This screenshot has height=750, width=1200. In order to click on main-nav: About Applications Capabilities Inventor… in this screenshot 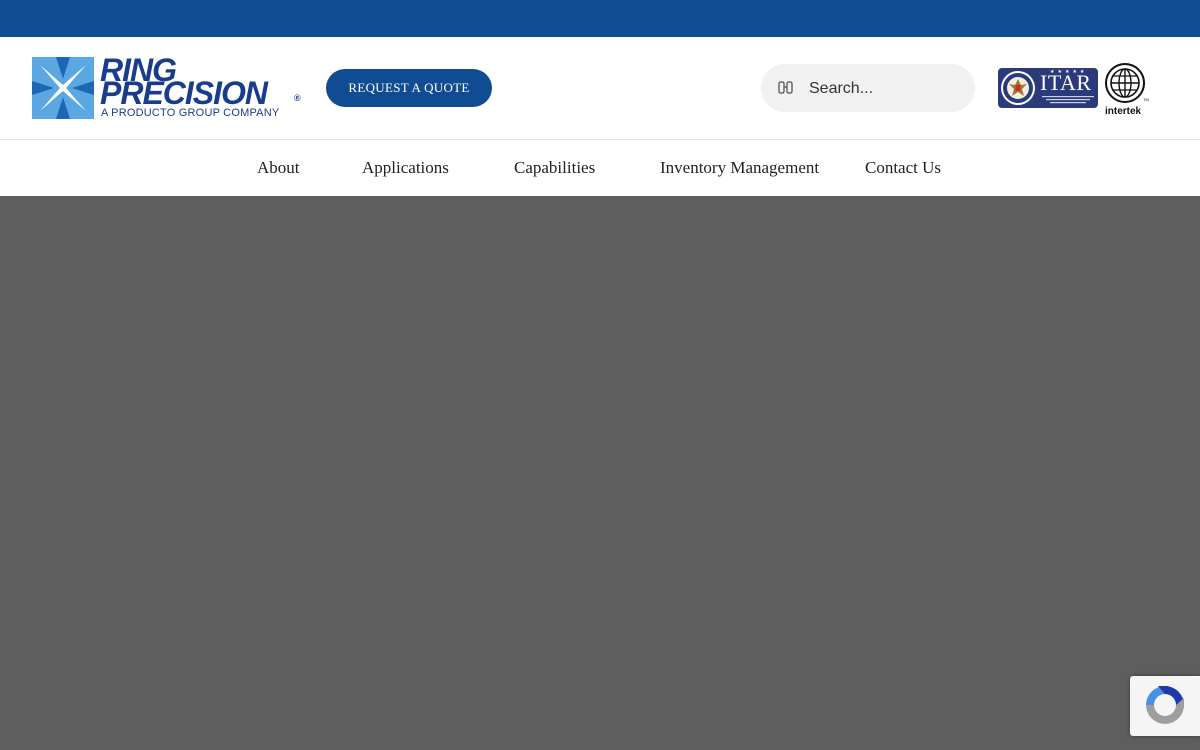, I will do `click(600, 168)`.